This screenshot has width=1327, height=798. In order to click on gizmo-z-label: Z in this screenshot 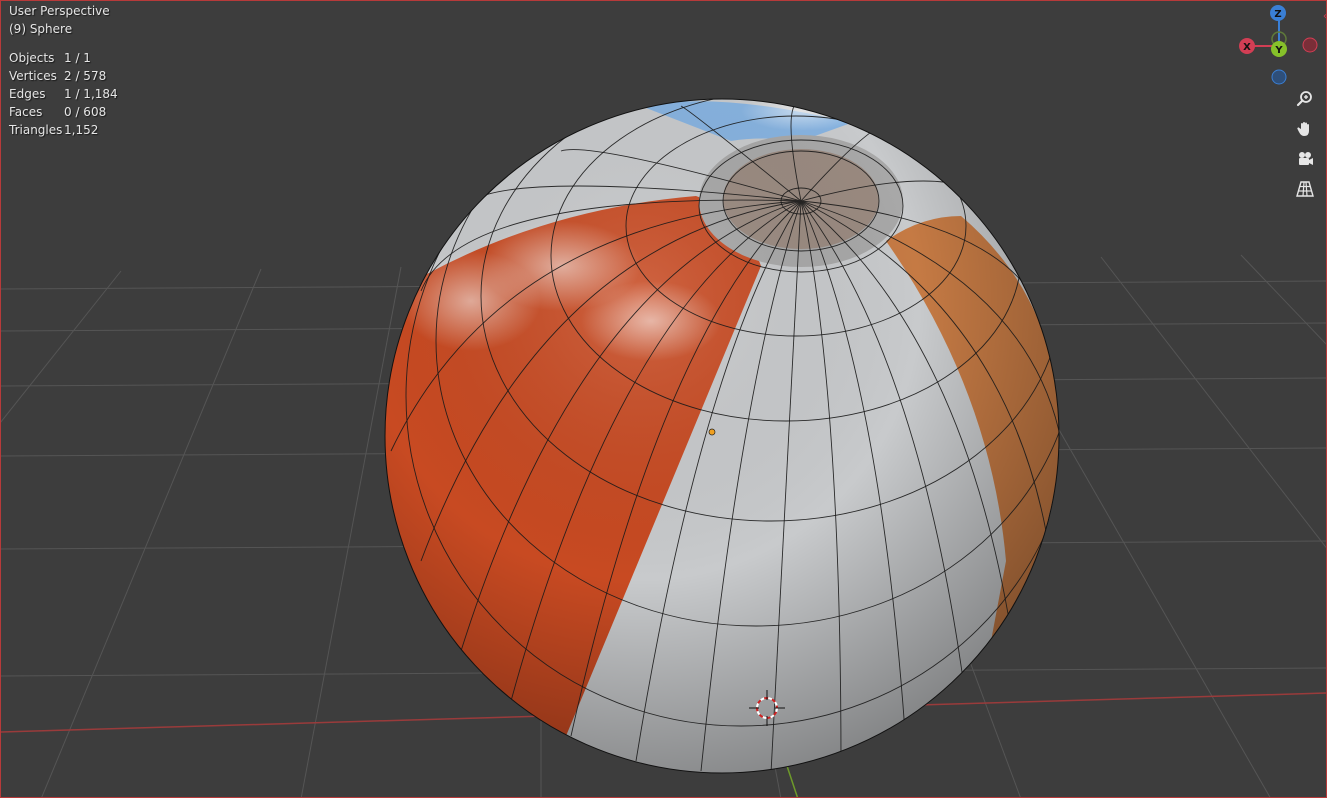, I will do `click(1277, 14)`.